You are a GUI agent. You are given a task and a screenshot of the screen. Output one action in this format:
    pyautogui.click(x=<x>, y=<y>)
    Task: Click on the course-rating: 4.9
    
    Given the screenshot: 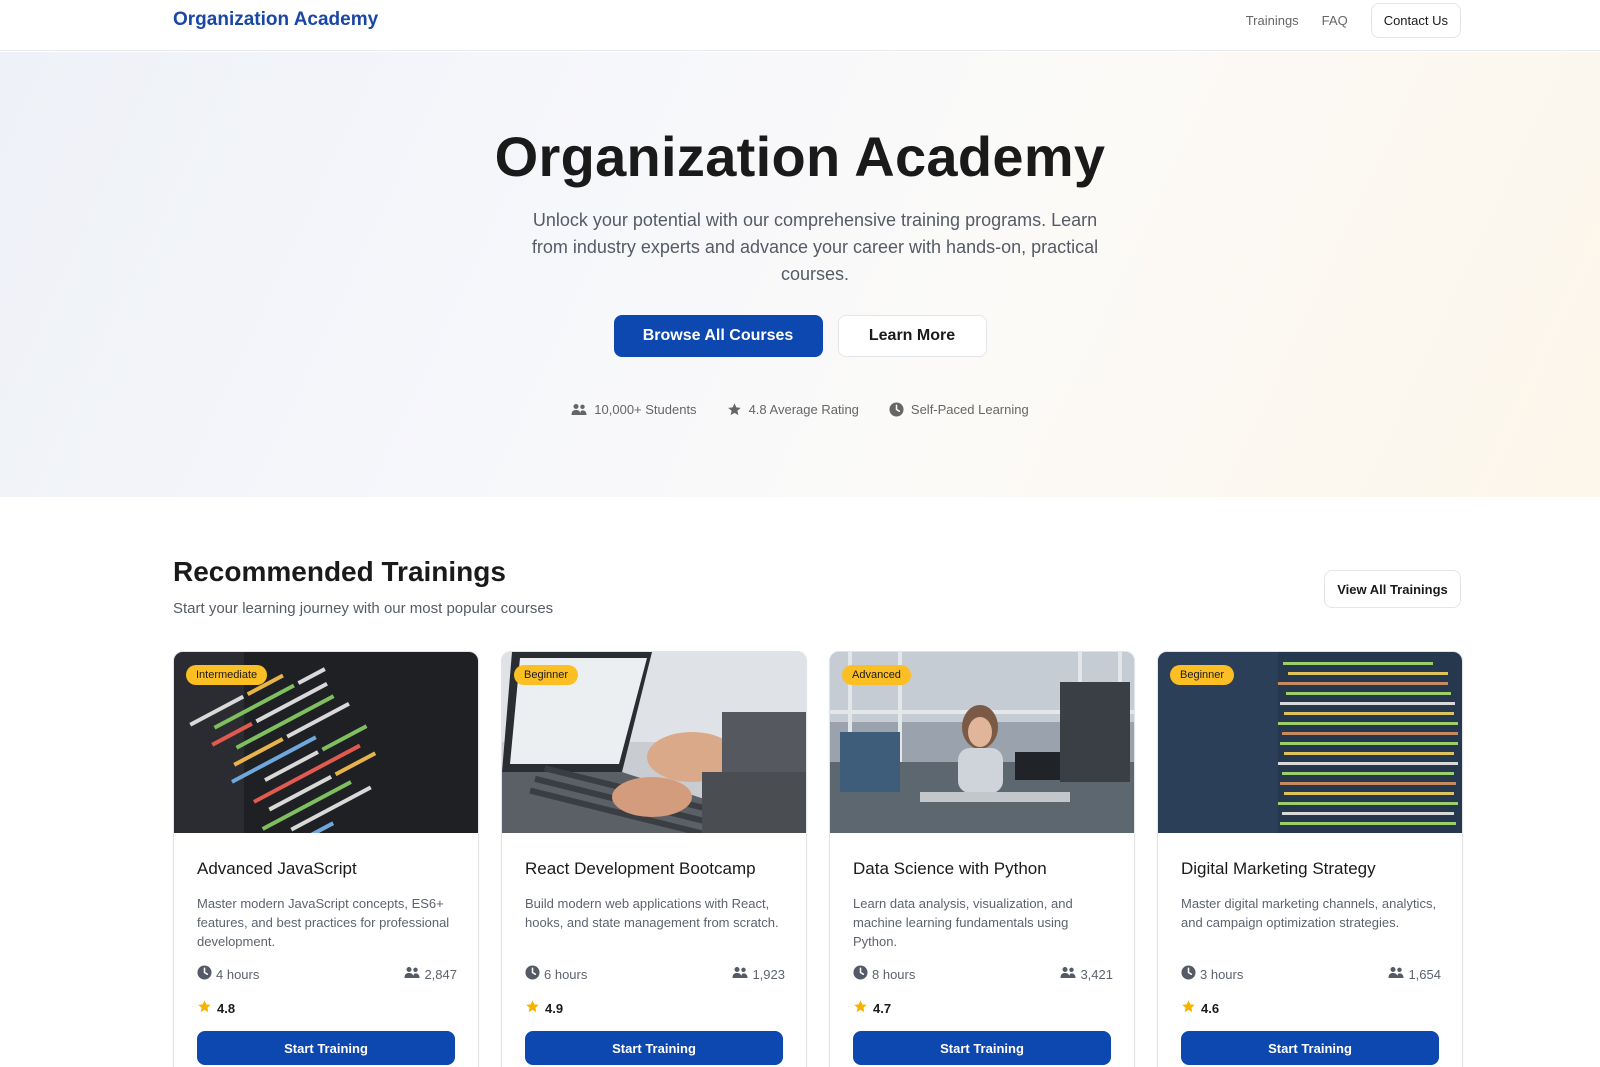 What is the action you would take?
    pyautogui.click(x=544, y=1008)
    